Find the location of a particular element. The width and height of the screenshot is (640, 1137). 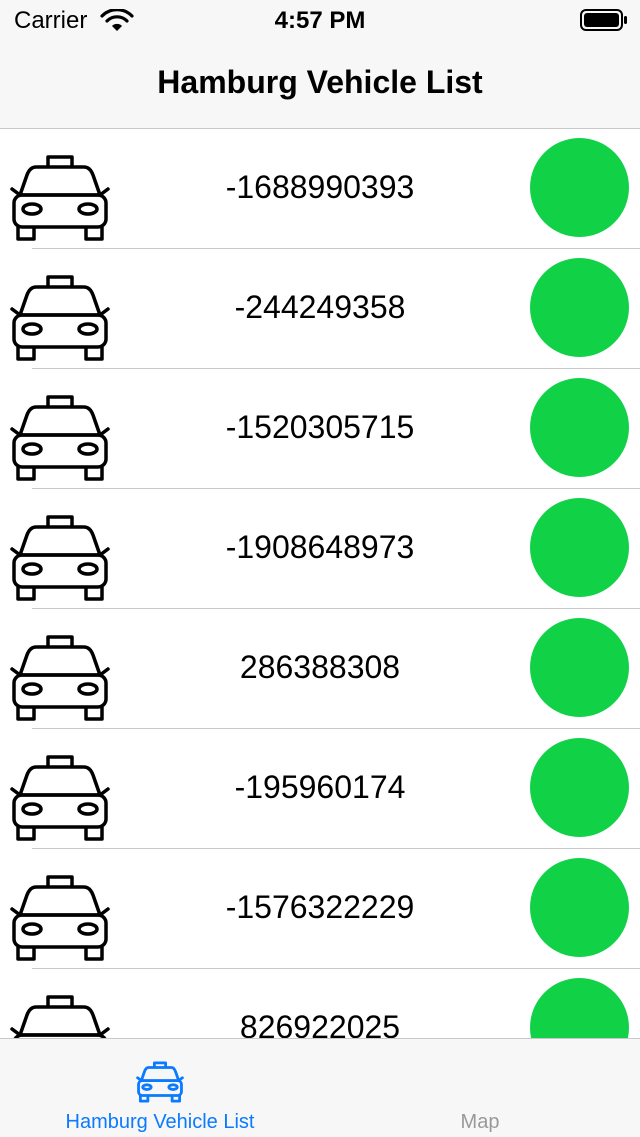

vehicle-row: 826922025 is located at coordinates (320, 1003).